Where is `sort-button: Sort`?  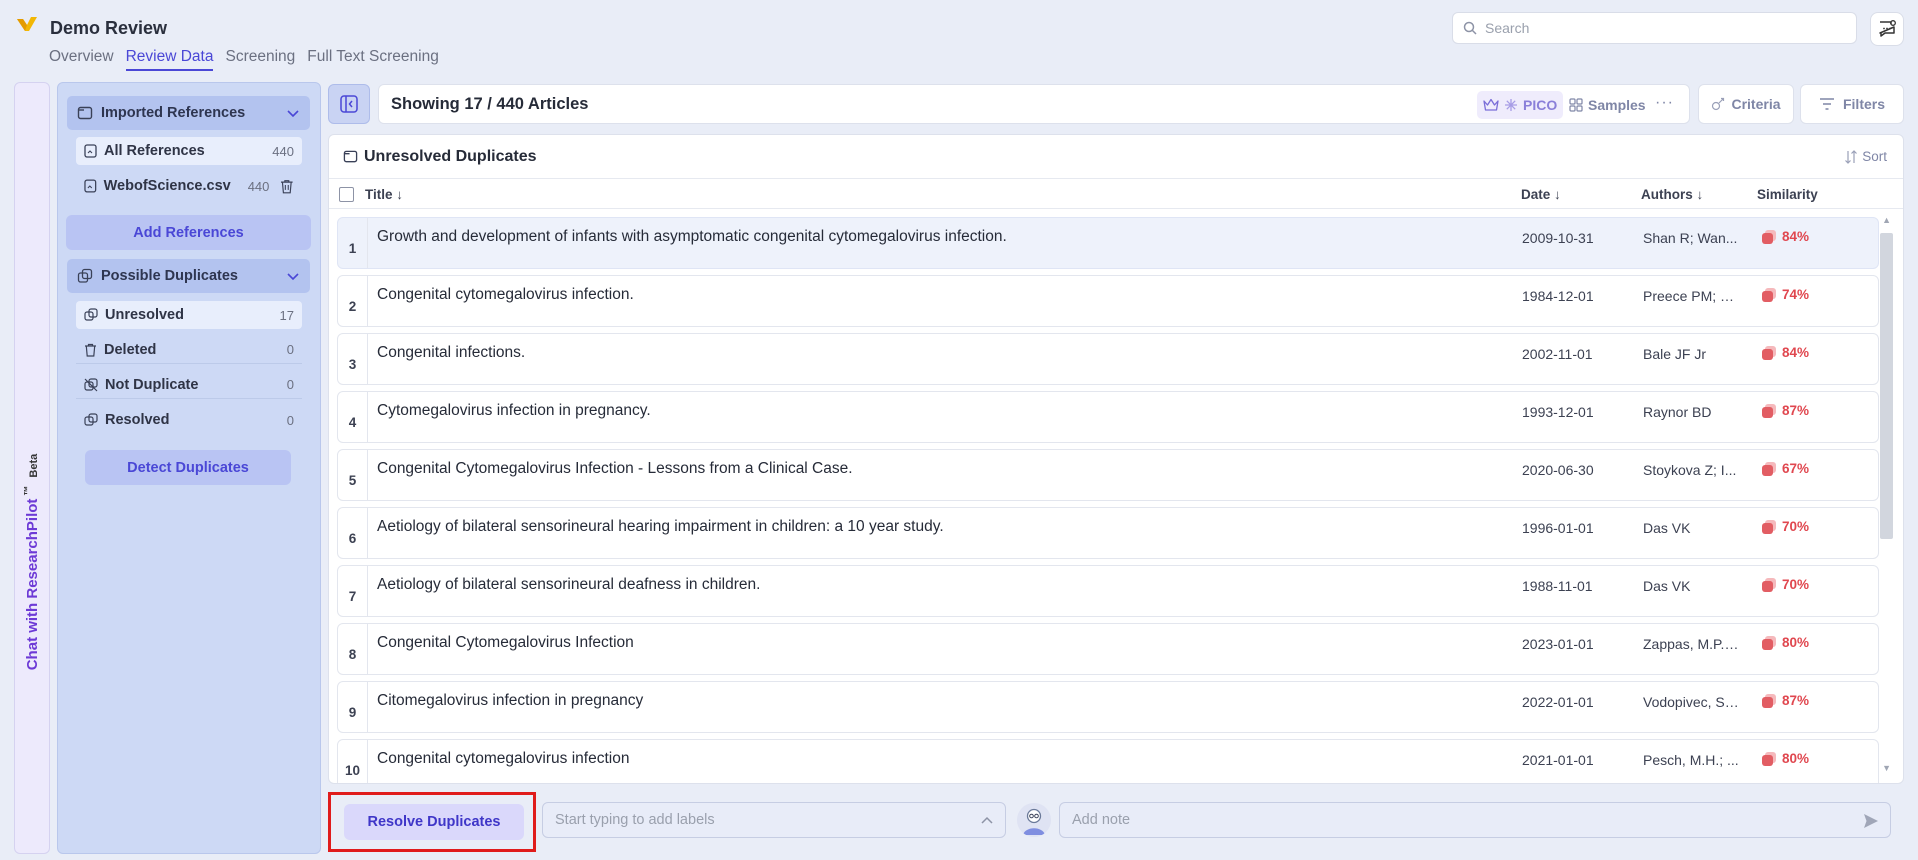
sort-button: Sort is located at coordinates (1865, 156).